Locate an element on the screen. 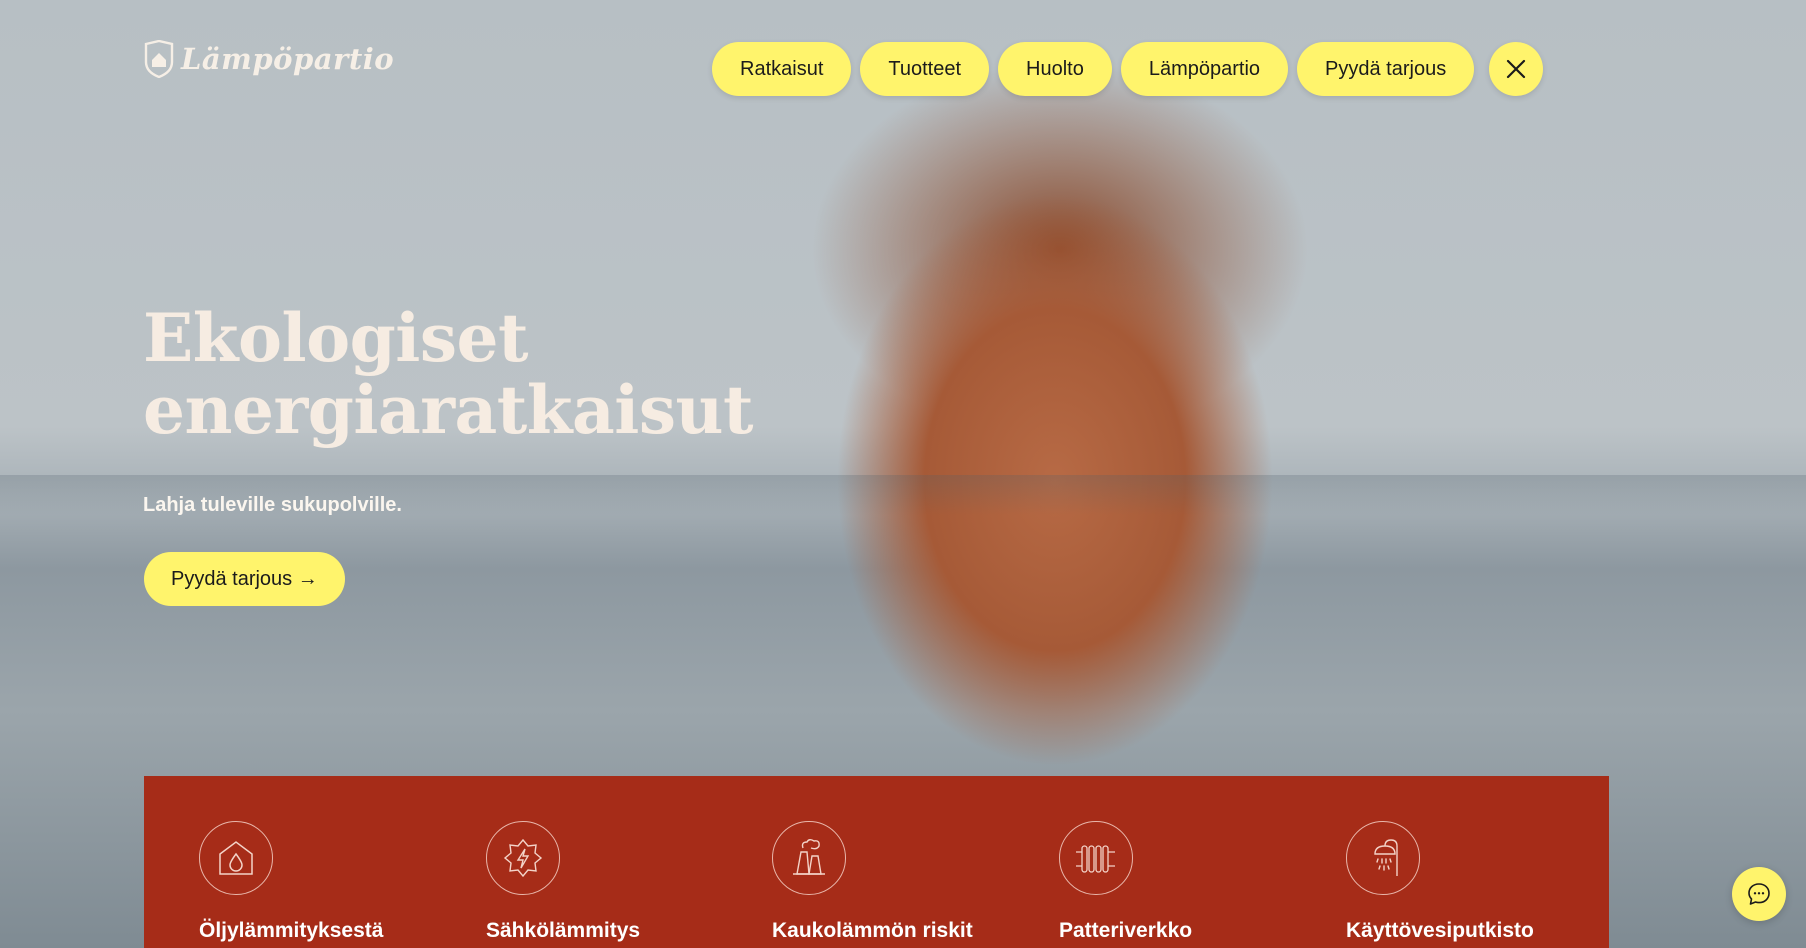 Image resolution: width=1806 pixels, height=948 pixels. nav-item-tuotteet: Tuotteet is located at coordinates (925, 69).